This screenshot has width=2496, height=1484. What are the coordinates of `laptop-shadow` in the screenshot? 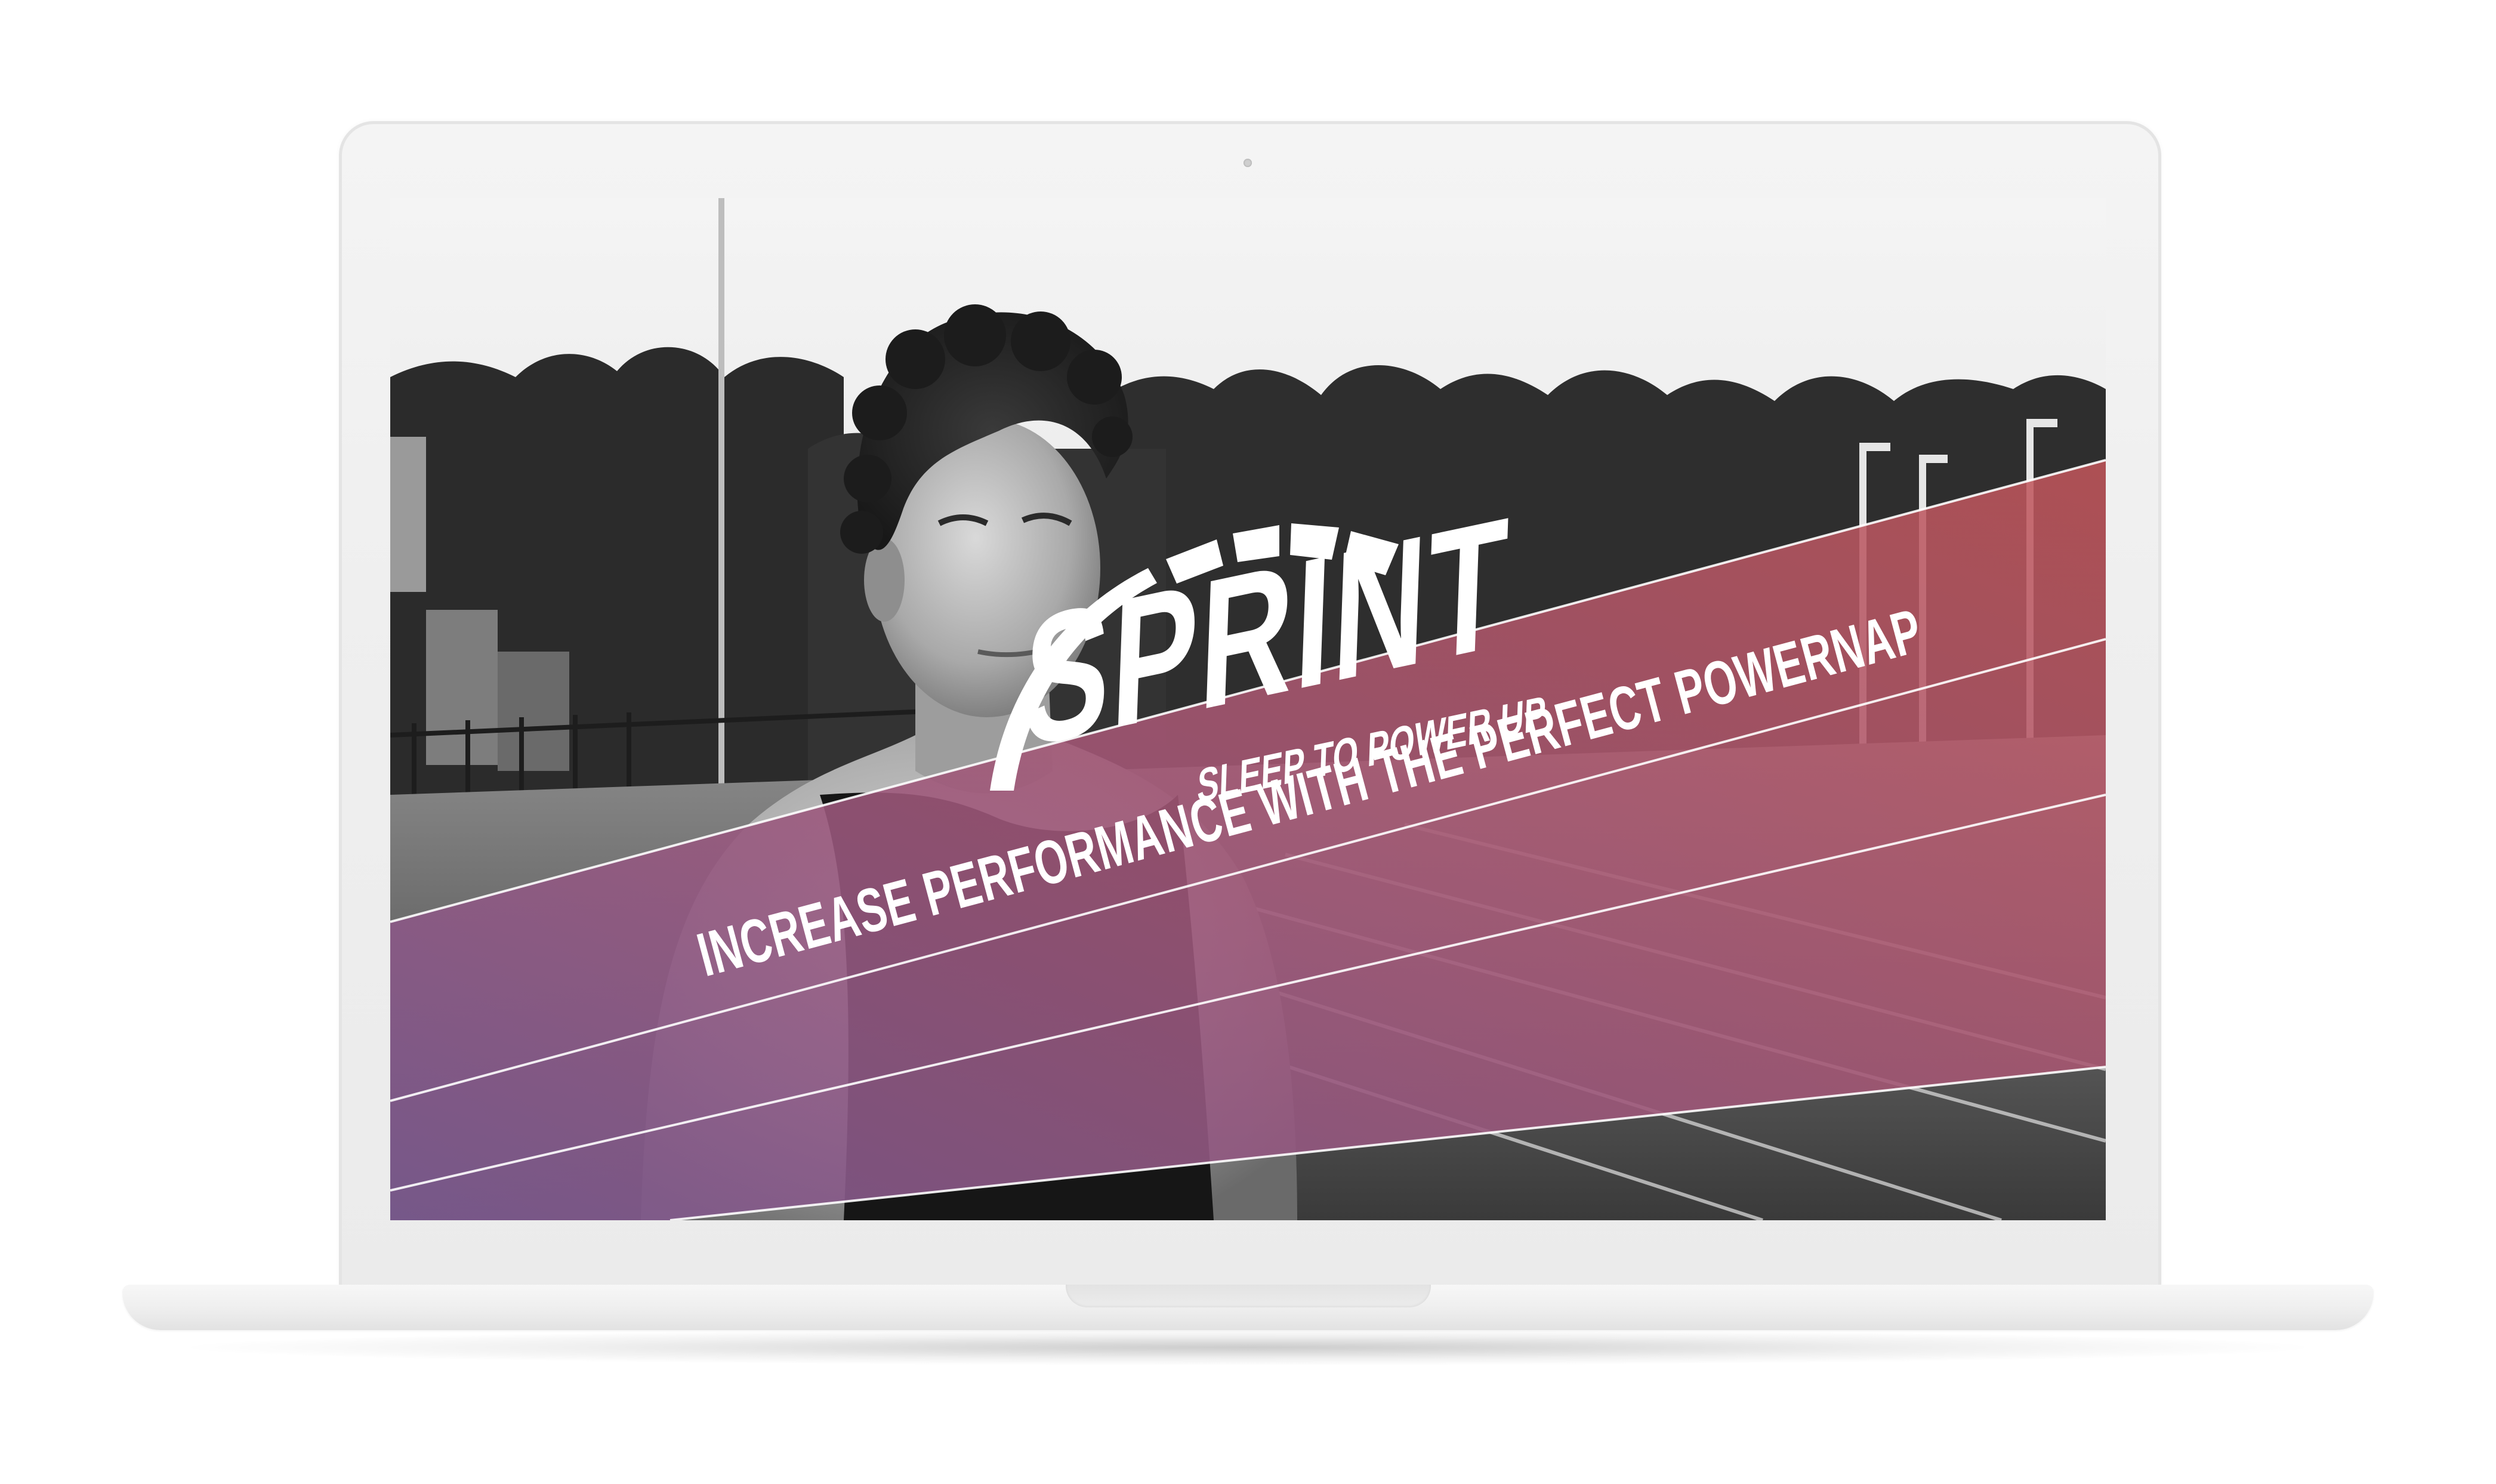 It's located at (1248, 1347).